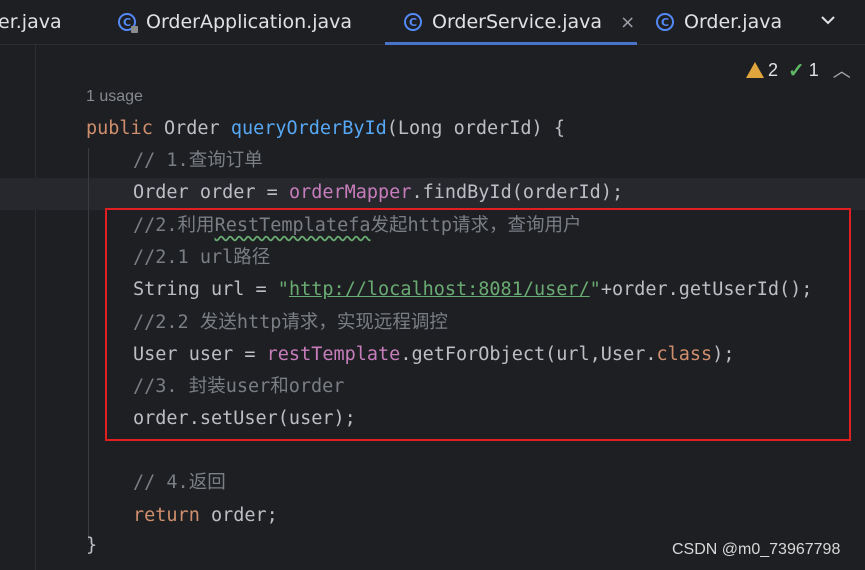  I want to click on check-icon: ✓, so click(796, 70).